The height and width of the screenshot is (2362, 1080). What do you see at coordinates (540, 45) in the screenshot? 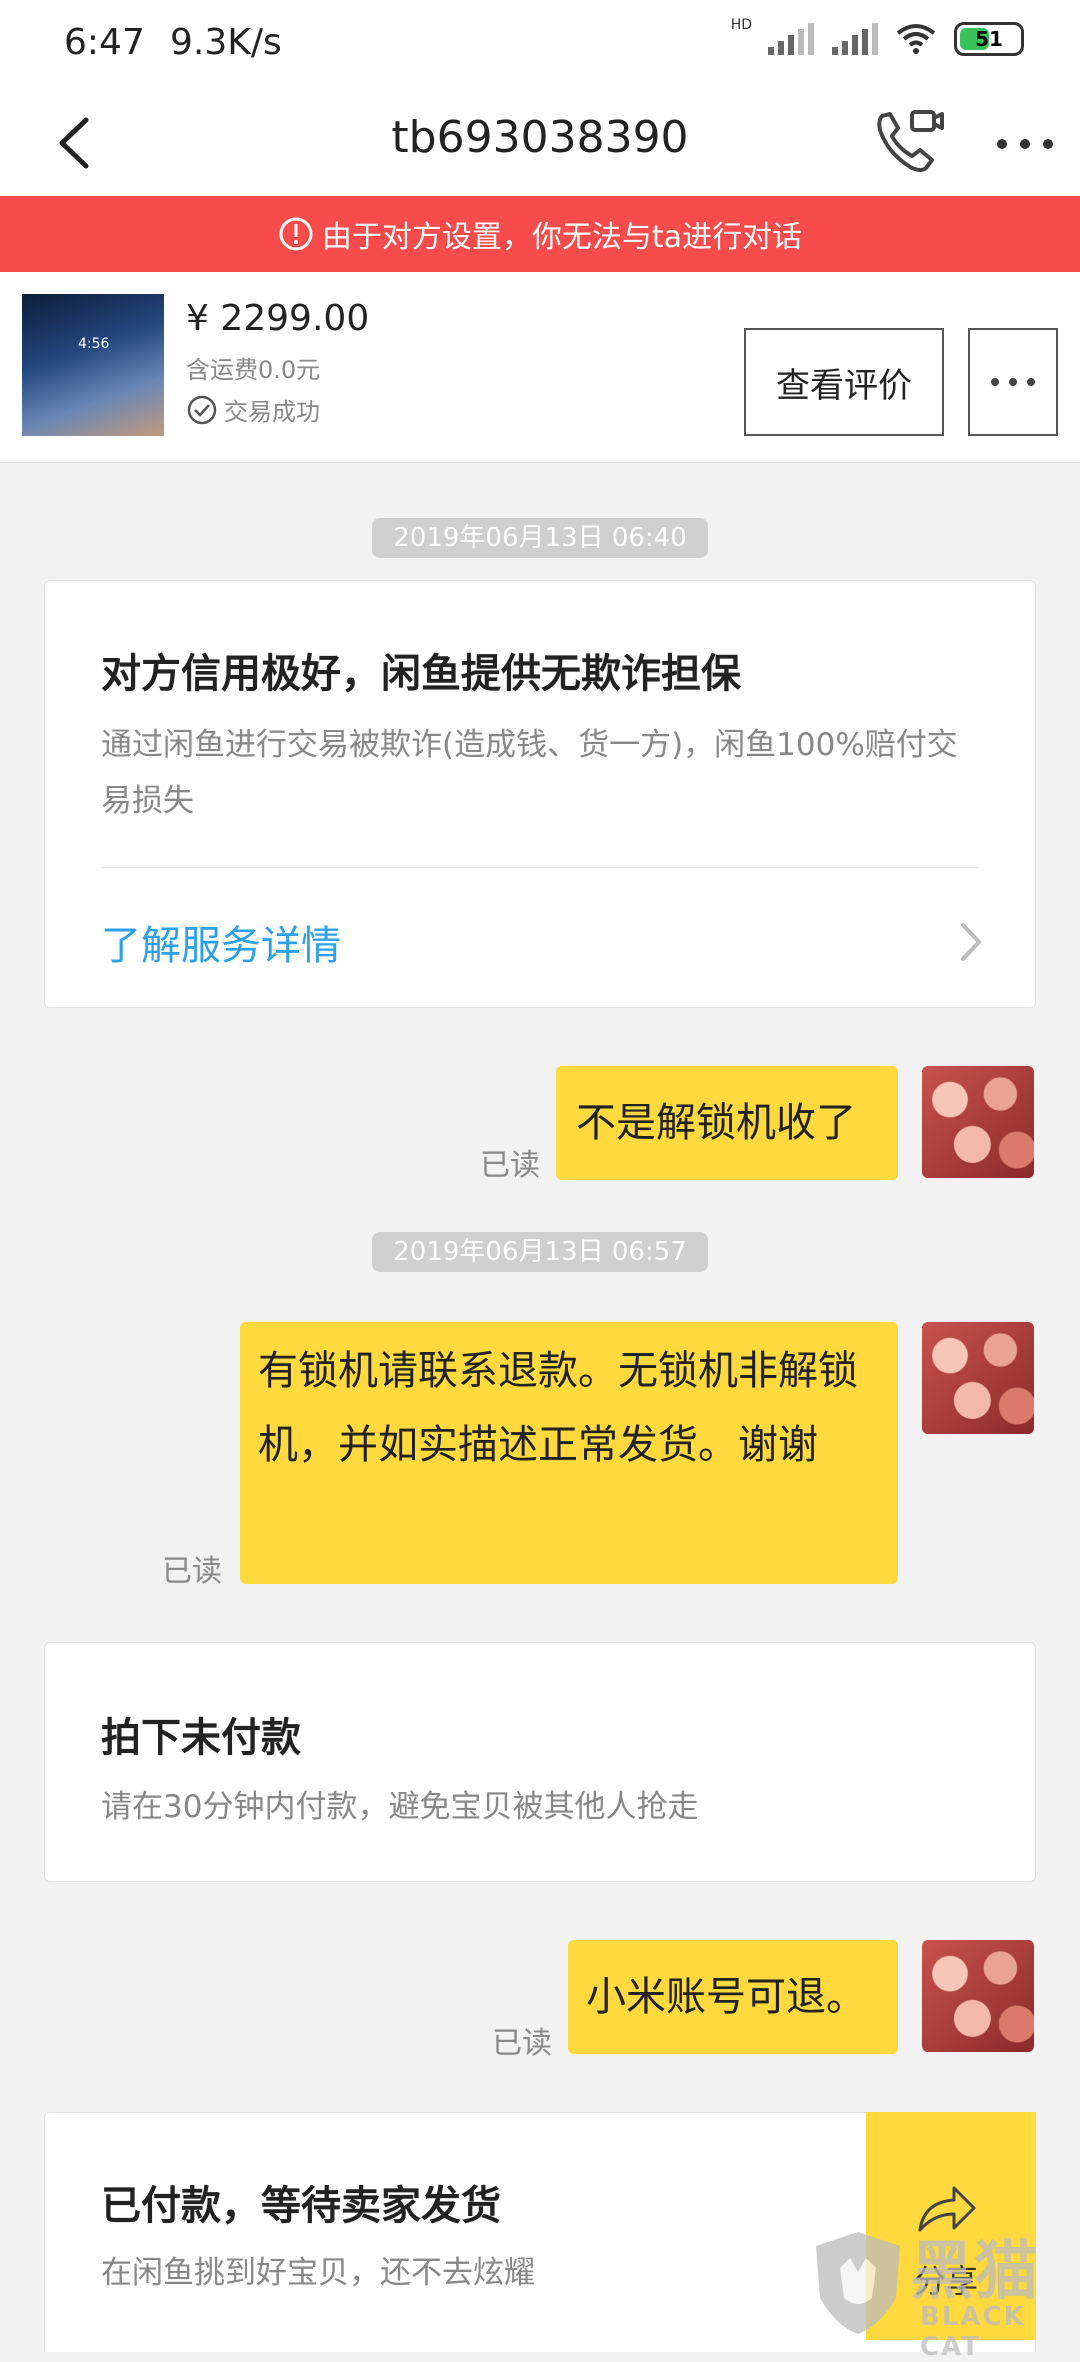
I see `status-bar: 6:47 9.3K/s HD 51` at bounding box center [540, 45].